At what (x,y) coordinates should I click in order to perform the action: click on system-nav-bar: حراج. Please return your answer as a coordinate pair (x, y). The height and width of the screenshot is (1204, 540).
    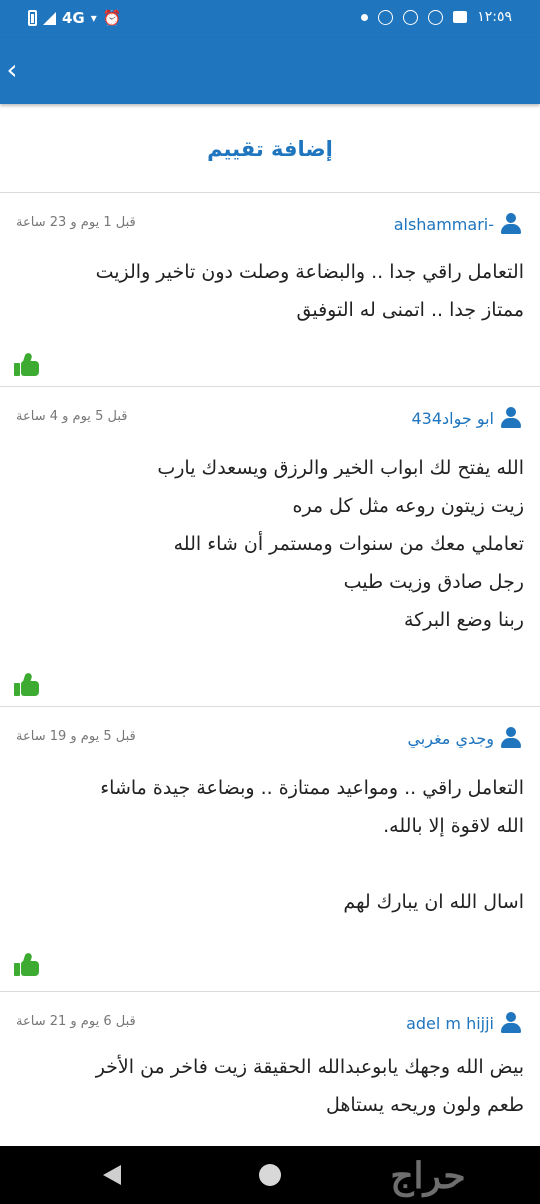
    Looking at the image, I should click on (270, 1175).